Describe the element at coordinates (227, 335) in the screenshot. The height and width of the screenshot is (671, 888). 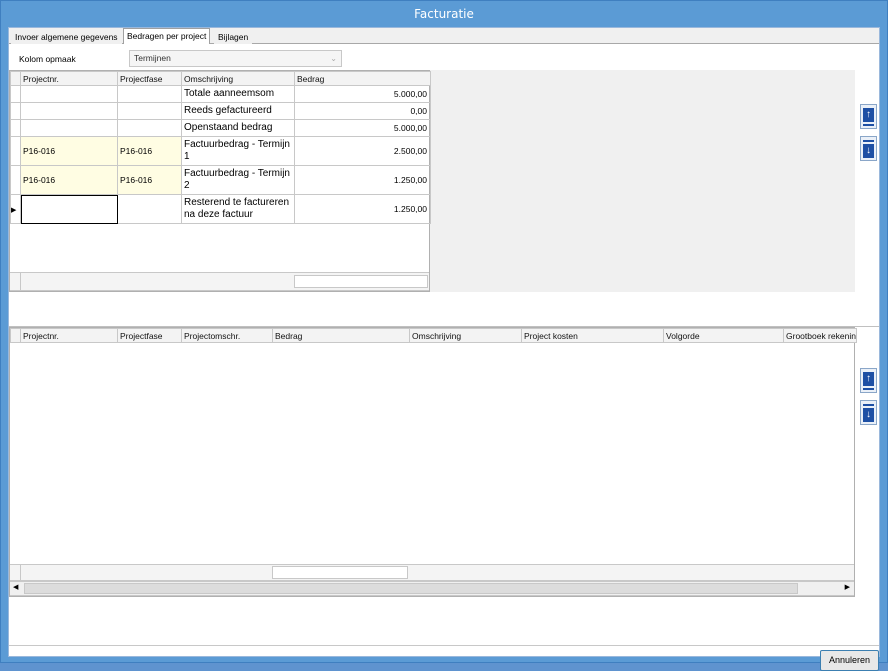
I see `col-projectomschr: Projectomschr.` at that location.